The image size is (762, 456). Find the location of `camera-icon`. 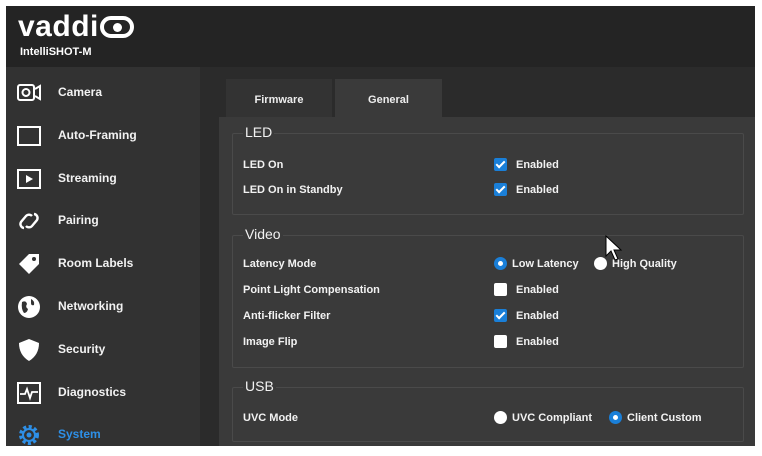

camera-icon is located at coordinates (29, 92).